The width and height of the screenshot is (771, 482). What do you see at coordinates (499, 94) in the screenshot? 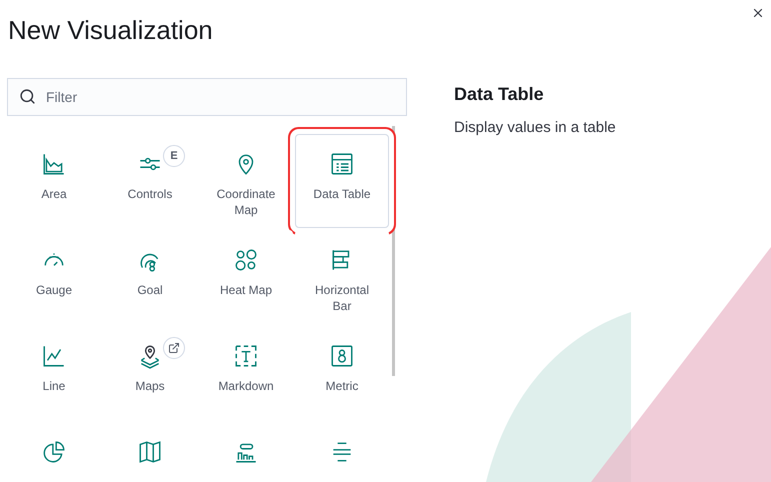
I see `preview-title: Data Table` at bounding box center [499, 94].